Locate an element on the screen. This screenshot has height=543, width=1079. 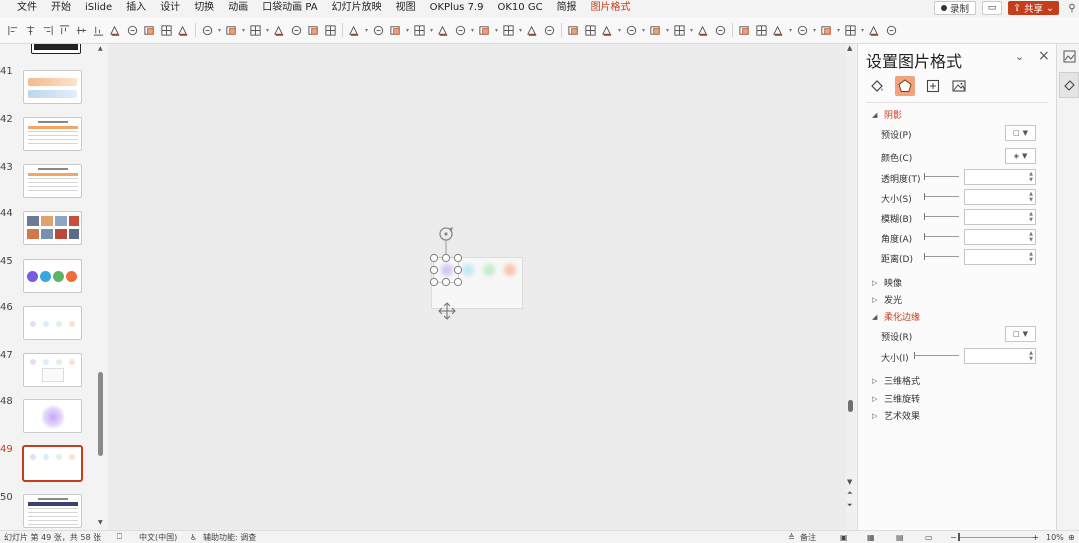
zoom-slider-thumb is located at coordinates (959, 537).